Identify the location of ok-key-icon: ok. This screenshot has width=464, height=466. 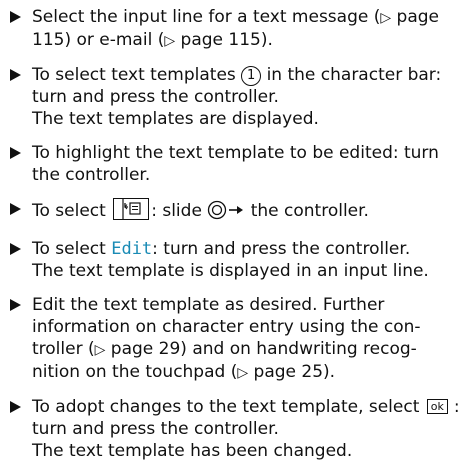
(437, 406).